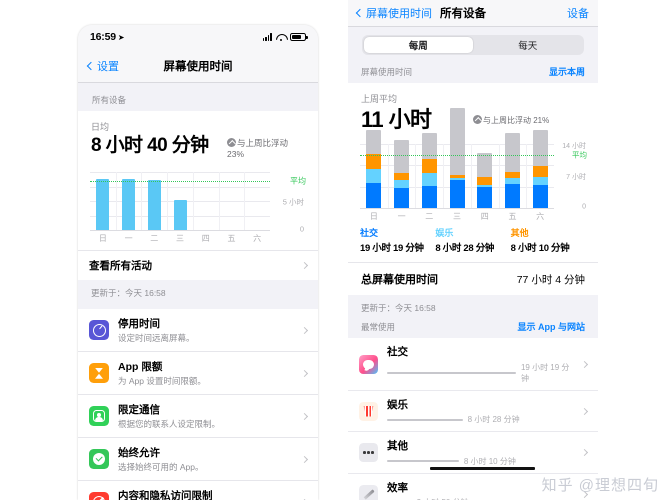 Image resolution: width=667 pixels, height=500 pixels. What do you see at coordinates (473, 279) in the screenshot?
I see `total-screen-time-row: 总屏幕使用时间 77 小时 4 分钟` at bounding box center [473, 279].